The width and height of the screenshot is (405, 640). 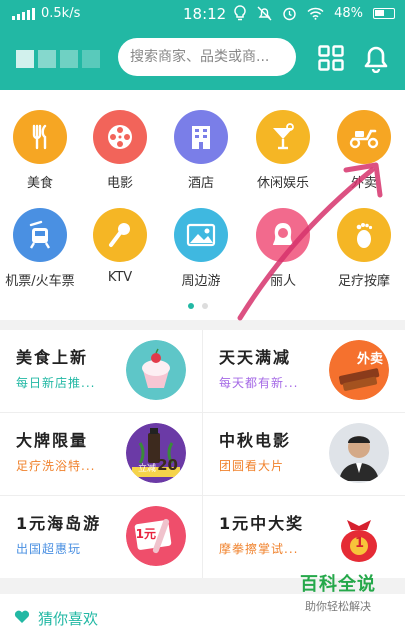 I want to click on category-label: 外卖, so click(x=363, y=183).